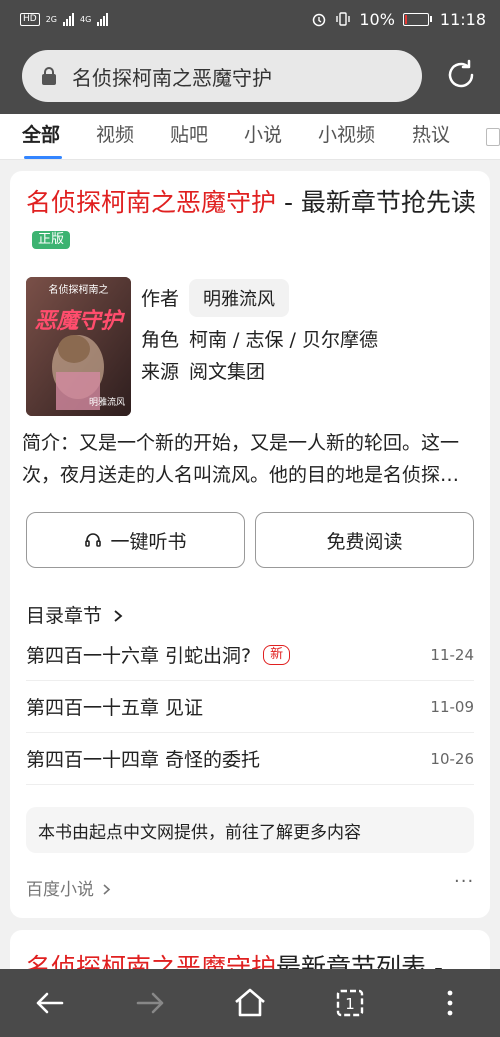 Image resolution: width=500 pixels, height=1037 pixels. Describe the element at coordinates (452, 758) in the screenshot. I see `chapter-date: 10-26` at that location.